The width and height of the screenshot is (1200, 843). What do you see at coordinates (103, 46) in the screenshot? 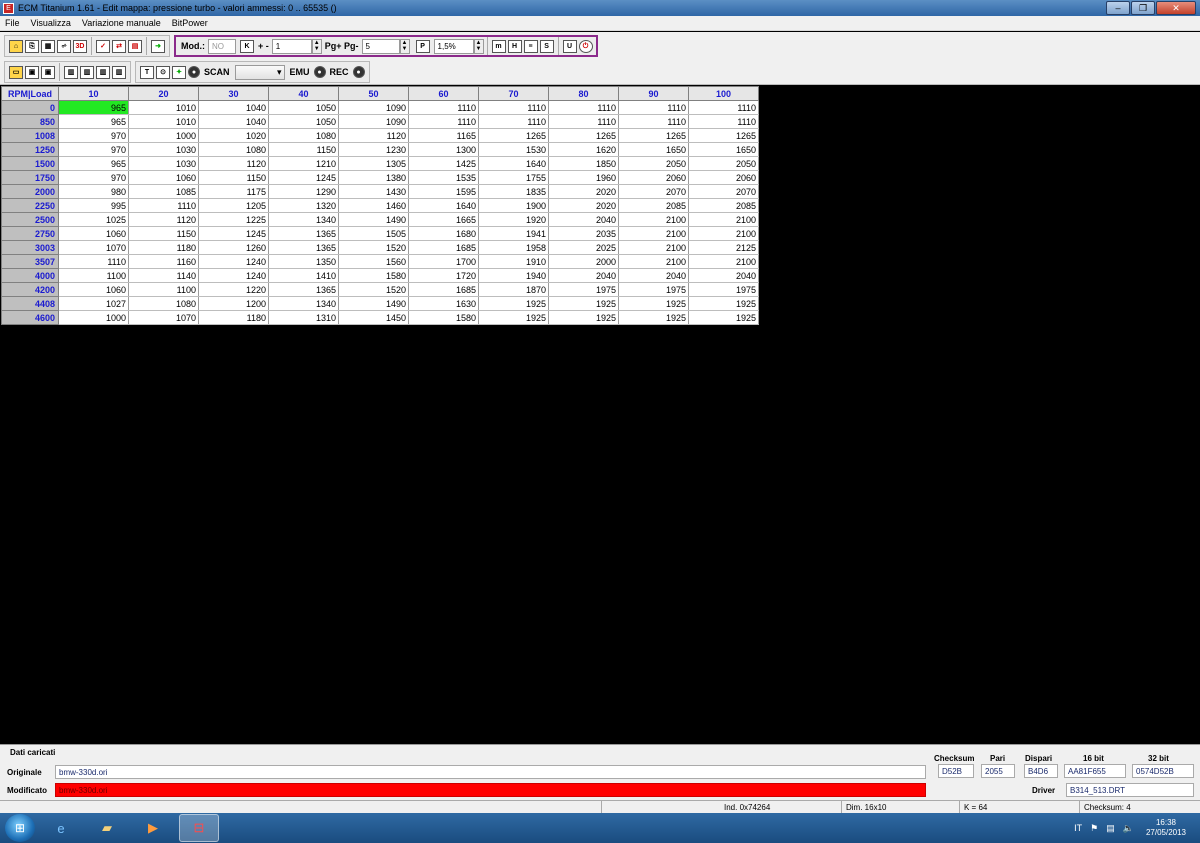
I see `check-icon: ✓` at bounding box center [103, 46].